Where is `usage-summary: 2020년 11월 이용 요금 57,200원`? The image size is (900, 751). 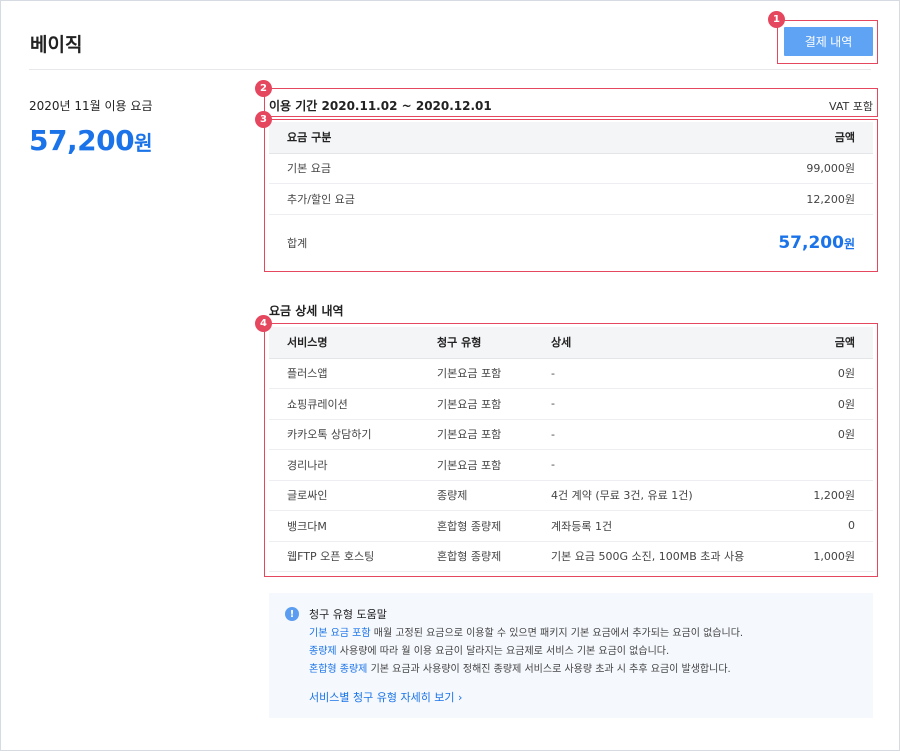 usage-summary: 2020년 11월 이용 요금 57,200원 is located at coordinates (91, 127).